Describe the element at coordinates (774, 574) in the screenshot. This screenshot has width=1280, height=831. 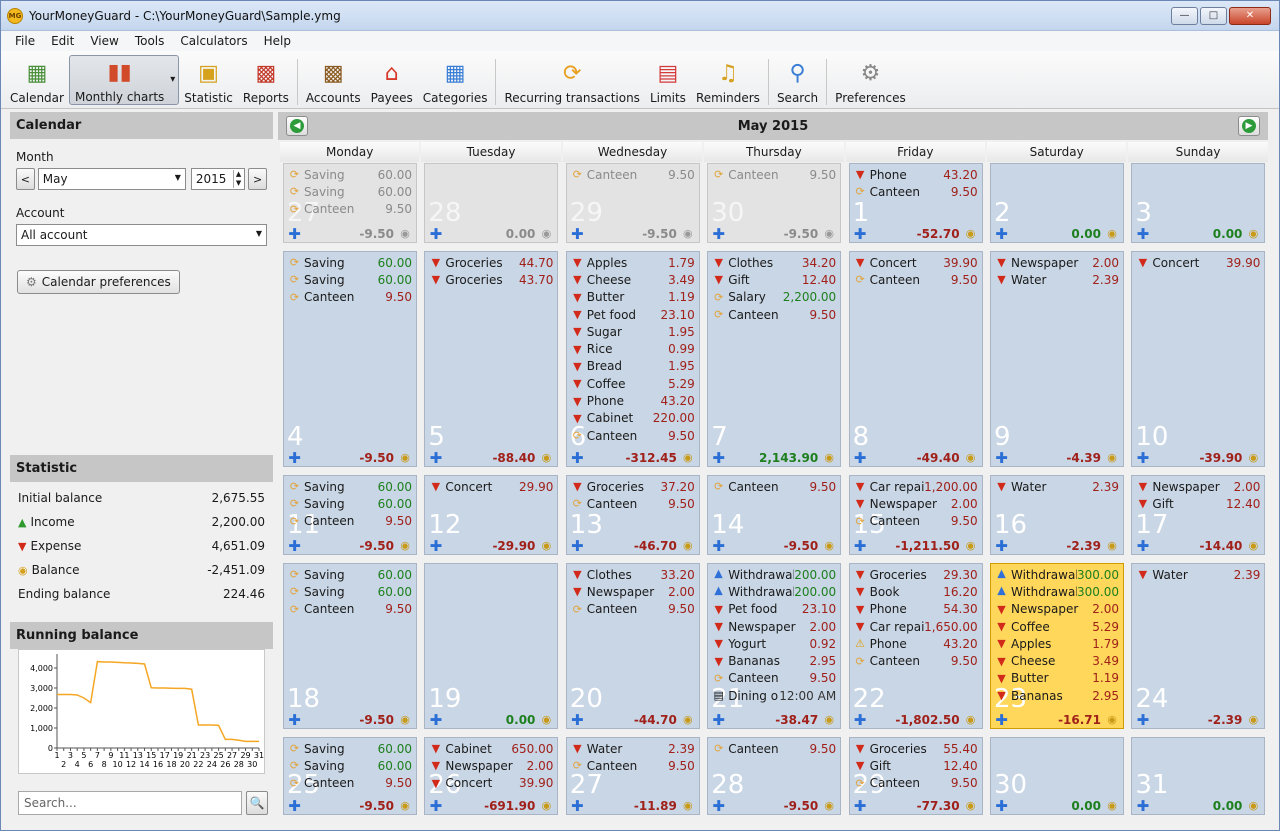
I see `transaction-row: ▼ Withdrawal 200.00` at that location.